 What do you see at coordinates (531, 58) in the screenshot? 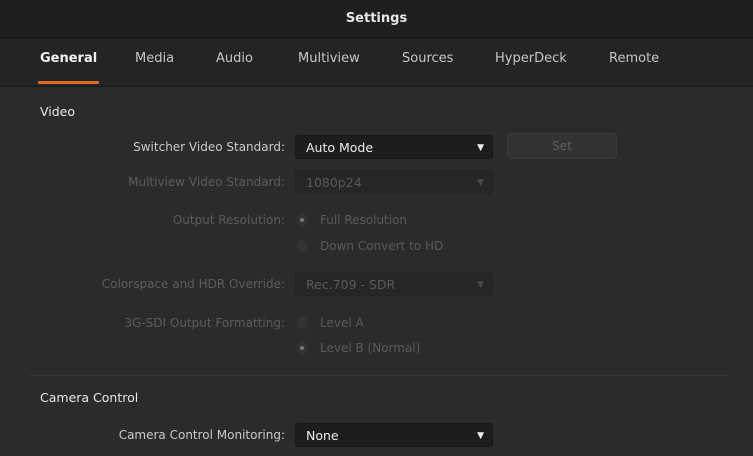
I see `tab-hyperdeck: HyperDeck` at bounding box center [531, 58].